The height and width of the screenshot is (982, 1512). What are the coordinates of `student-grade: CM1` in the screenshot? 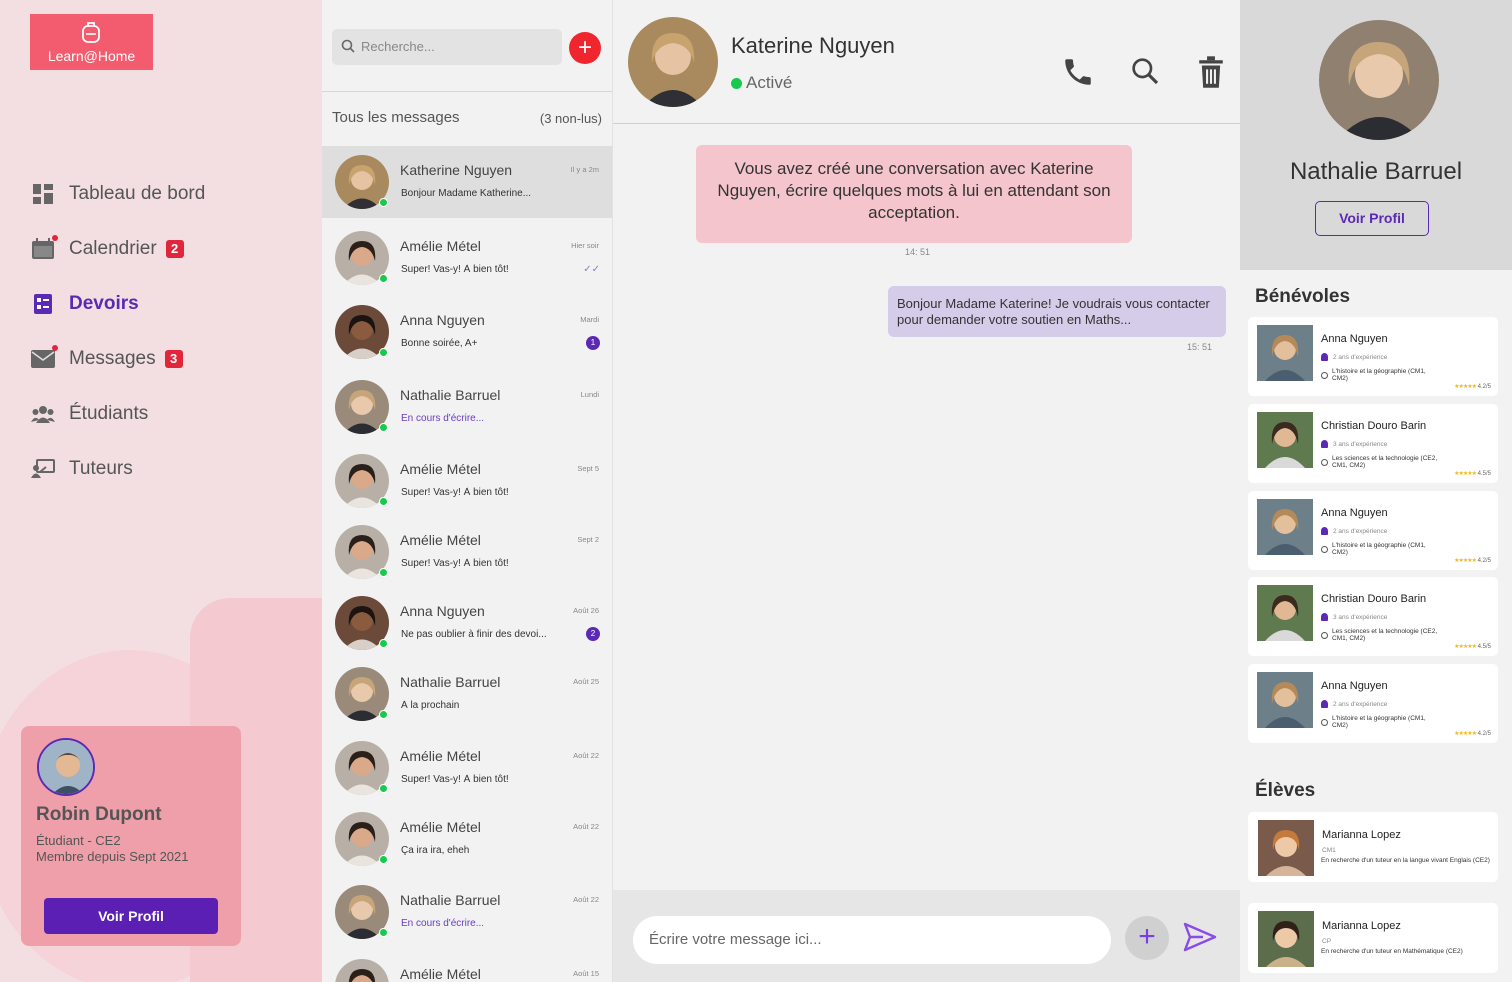 It's located at (1329, 850).